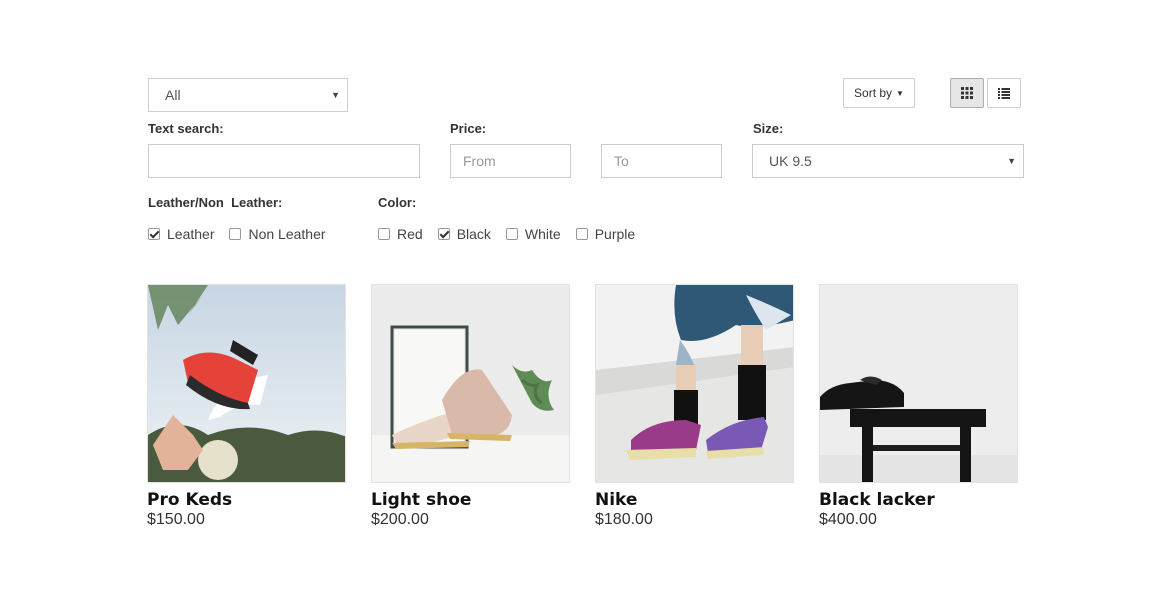  What do you see at coordinates (186, 128) in the screenshot?
I see `text-search-label: Text search:` at bounding box center [186, 128].